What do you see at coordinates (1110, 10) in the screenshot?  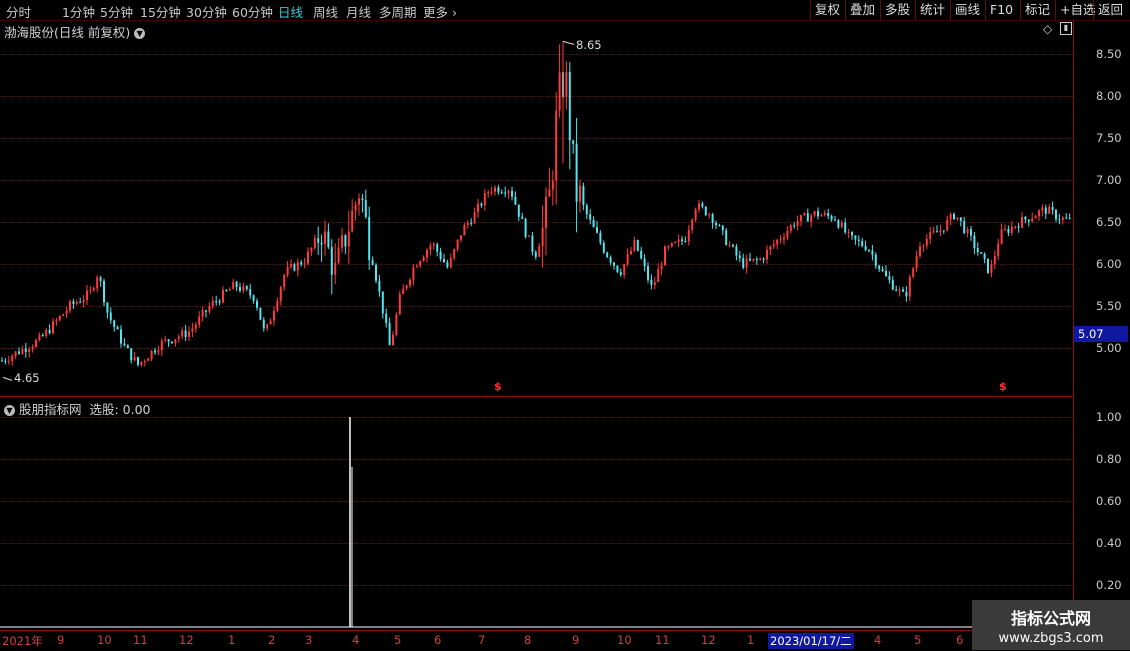 I see `button-fanhui: 返回` at bounding box center [1110, 10].